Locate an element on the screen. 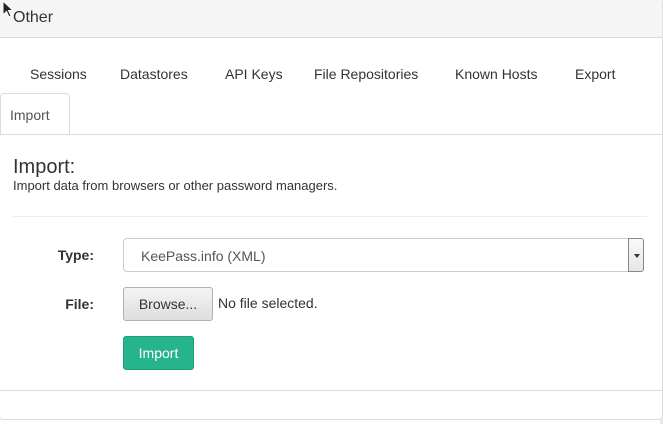  tab-datastores: Datastores is located at coordinates (154, 74).